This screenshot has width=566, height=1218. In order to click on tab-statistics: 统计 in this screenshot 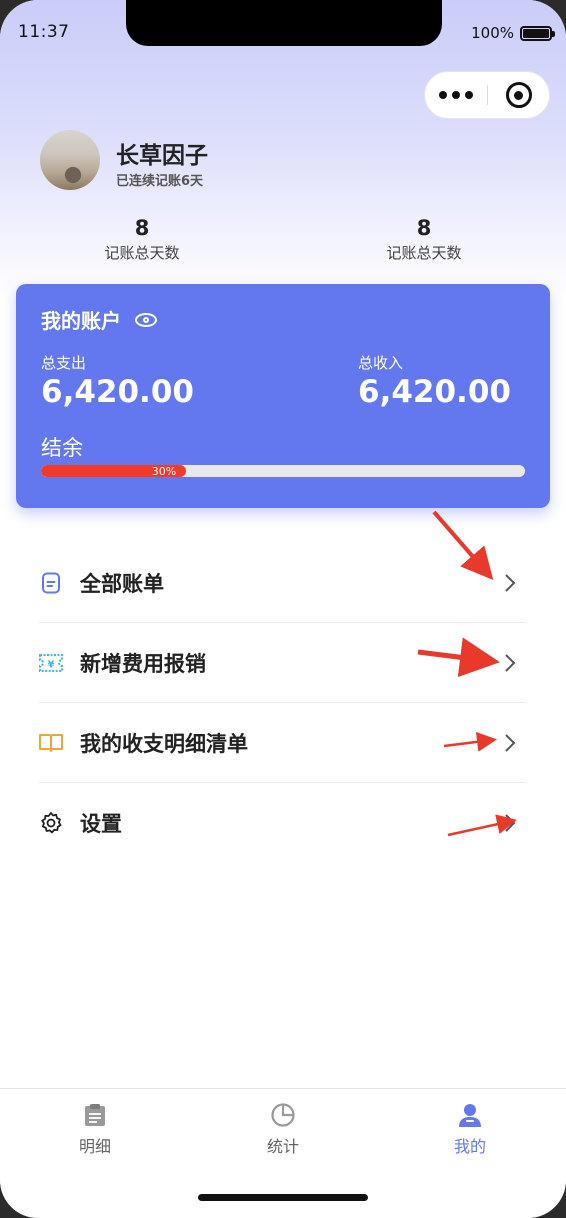, I will do `click(283, 1129)`.